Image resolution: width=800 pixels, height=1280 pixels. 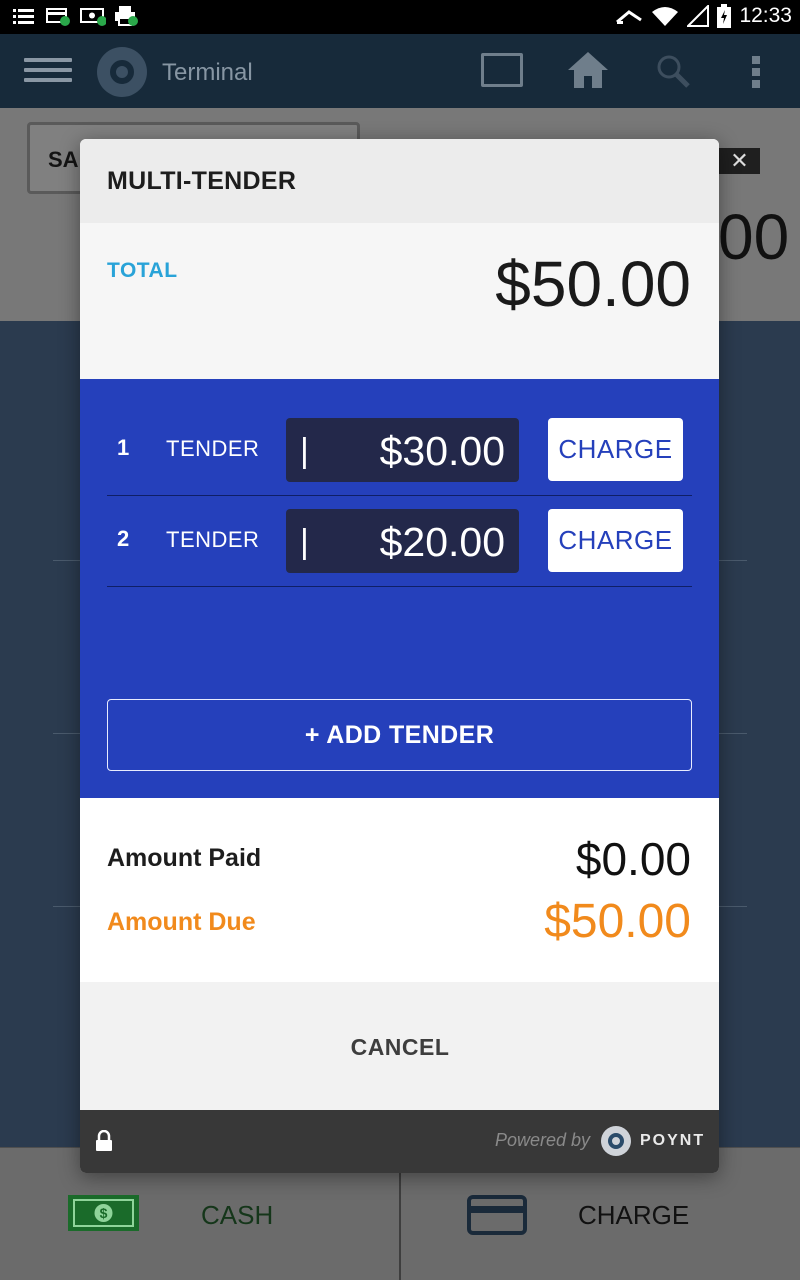 I want to click on total-label: TOTAL, so click(x=142, y=270).